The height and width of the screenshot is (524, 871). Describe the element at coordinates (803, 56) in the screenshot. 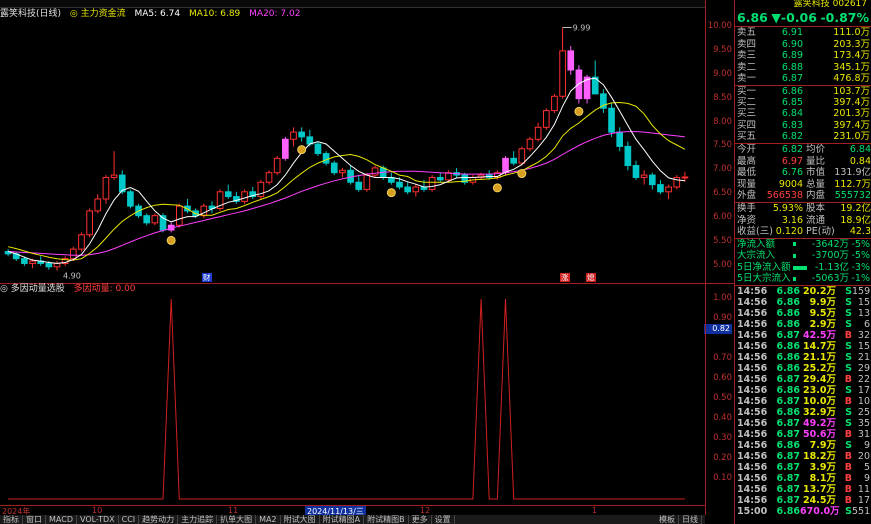

I see `book-row: 卖三 6.89 173.4万` at that location.